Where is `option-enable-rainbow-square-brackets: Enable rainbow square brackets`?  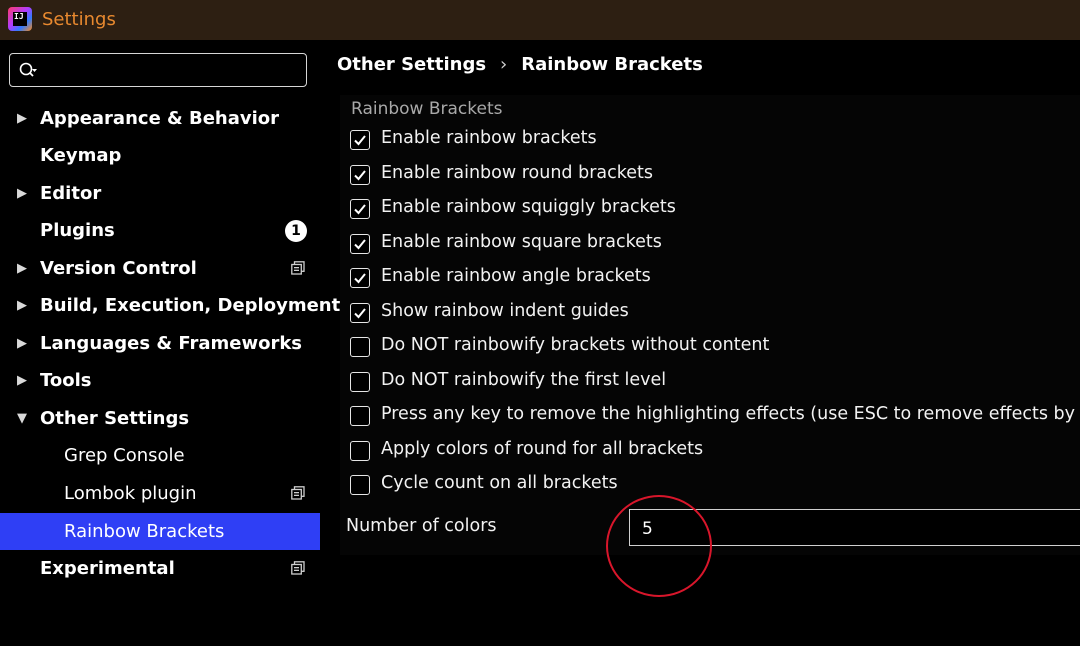
option-enable-rainbow-square-brackets: Enable rainbow square brackets is located at coordinates (715, 245).